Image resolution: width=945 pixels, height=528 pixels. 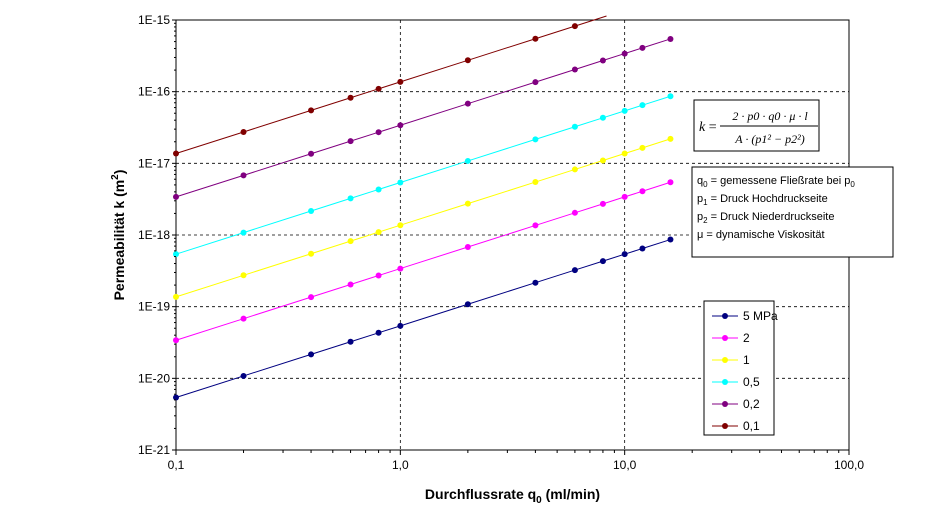 What do you see at coordinates (708, 127) in the screenshot?
I see `formula-lhs: k =` at bounding box center [708, 127].